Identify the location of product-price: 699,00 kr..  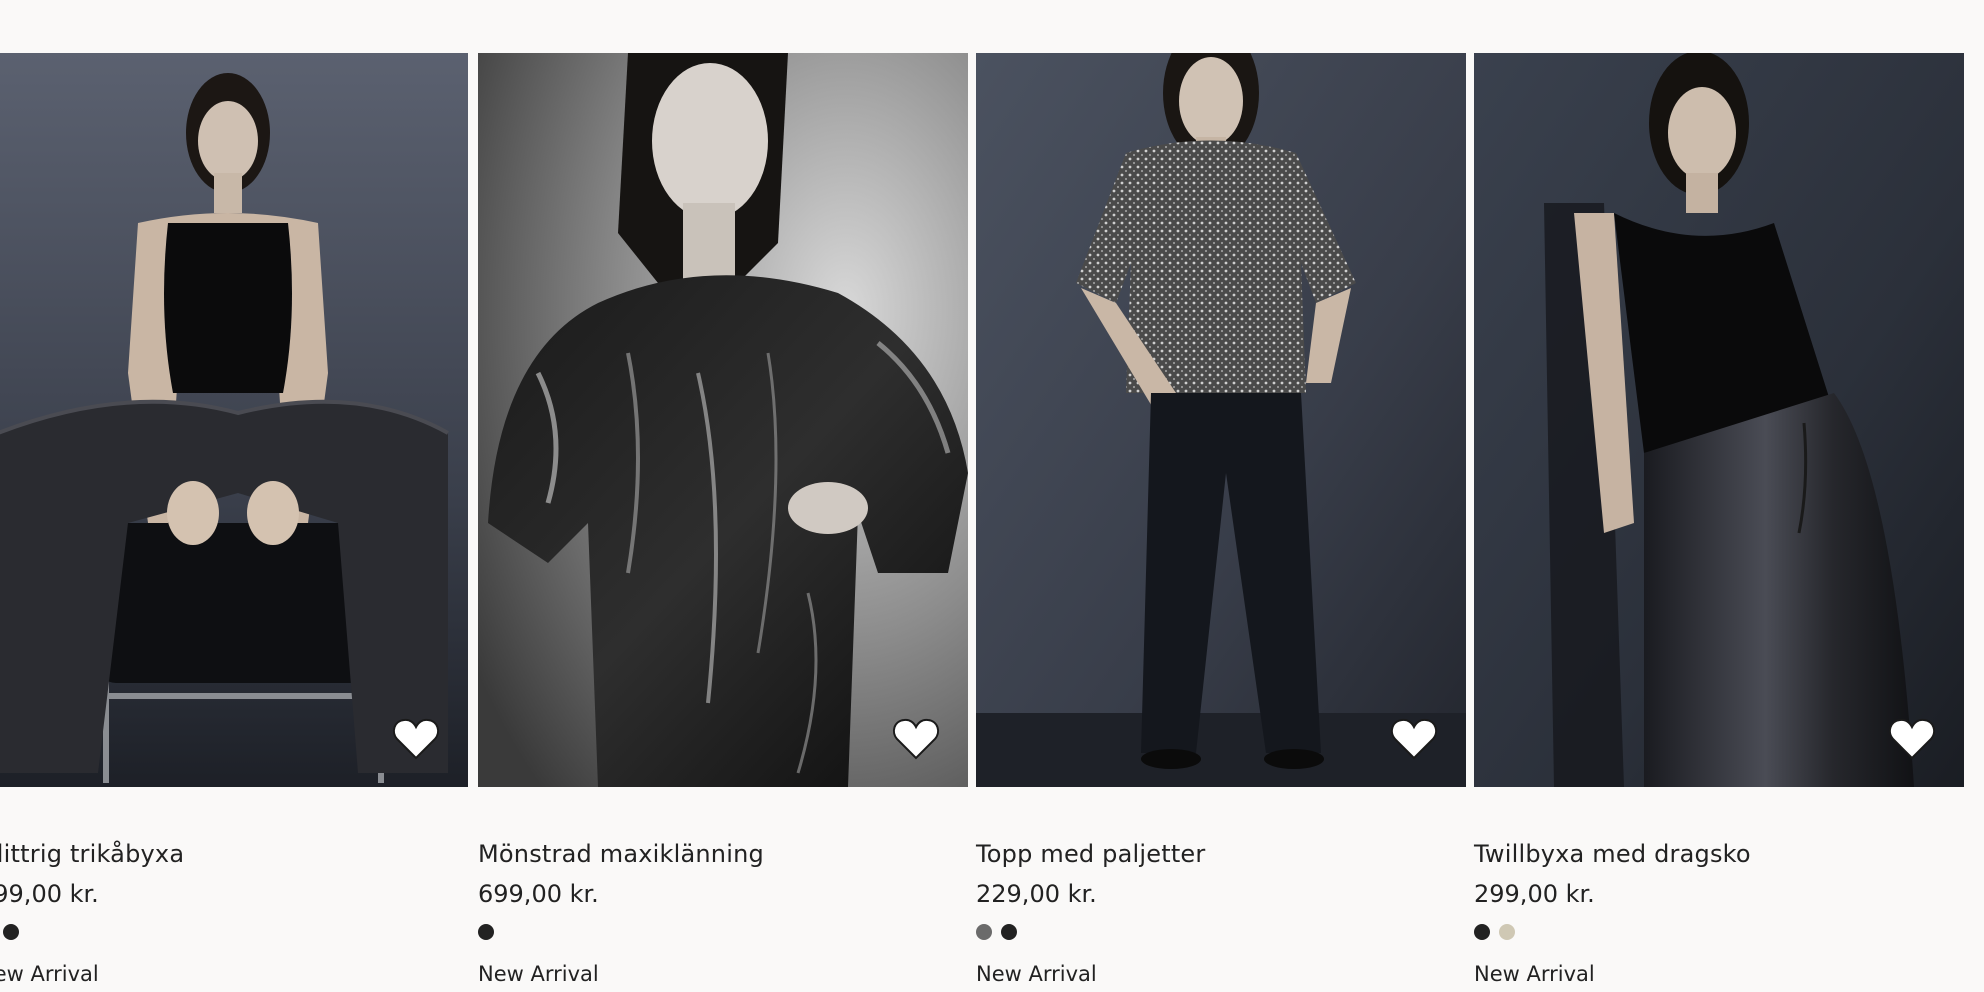
(538, 894).